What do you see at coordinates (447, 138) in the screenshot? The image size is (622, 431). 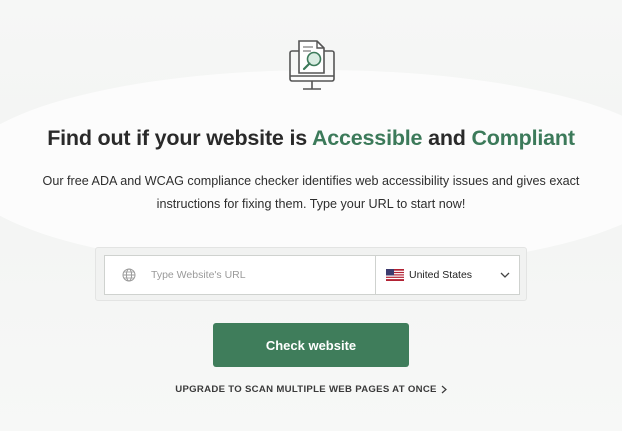 I see `headline-text-2: and` at bounding box center [447, 138].